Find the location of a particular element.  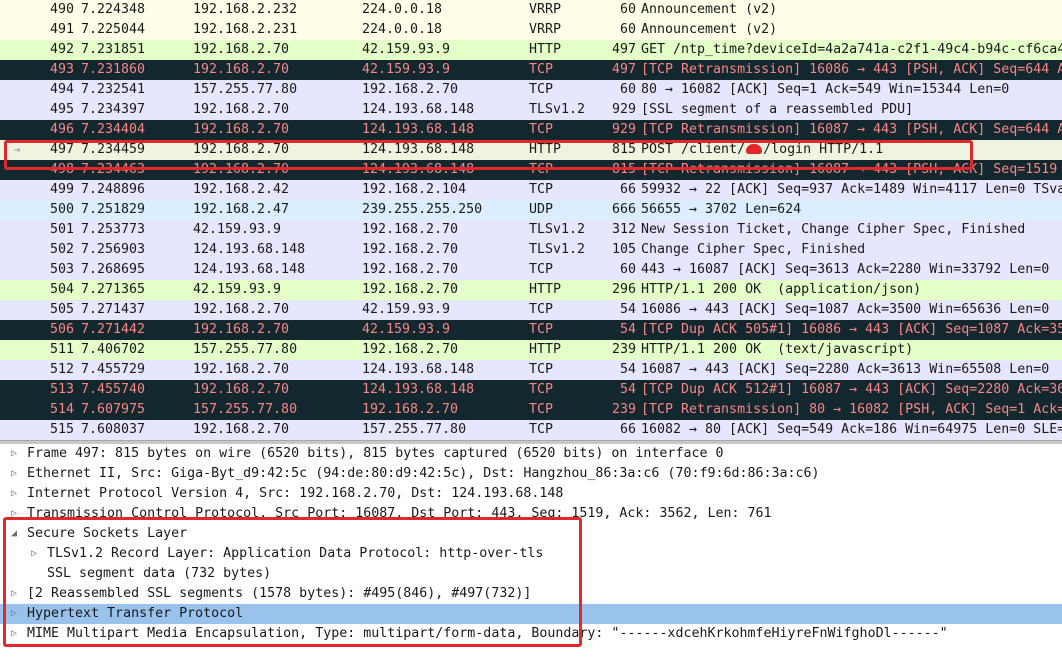

packet-time: 7.271442 is located at coordinates (113, 329).